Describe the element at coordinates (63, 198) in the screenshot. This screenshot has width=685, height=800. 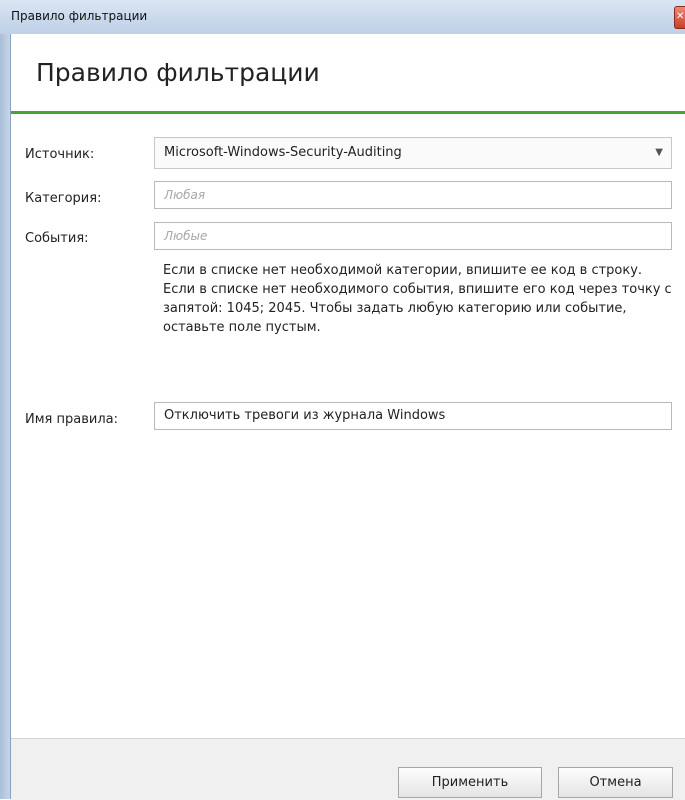
I see `category-label: Категория:` at that location.